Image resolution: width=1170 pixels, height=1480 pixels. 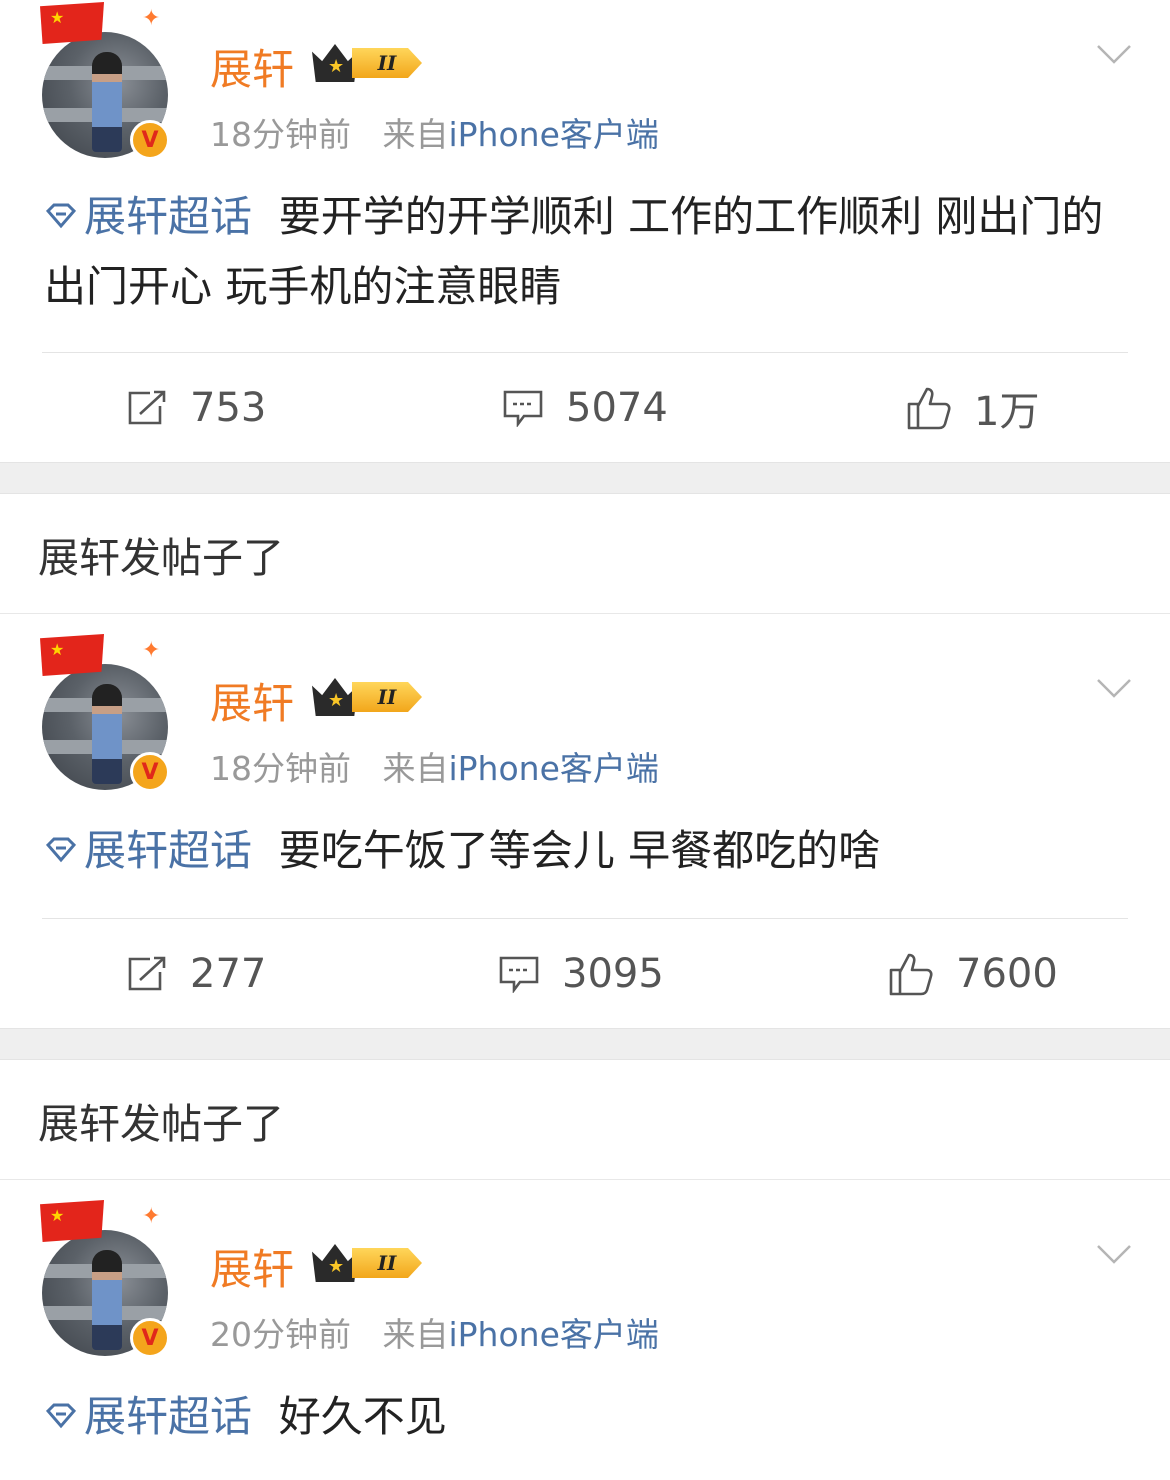 What do you see at coordinates (362, 1416) in the screenshot?
I see `post-text: 好久不见` at bounding box center [362, 1416].